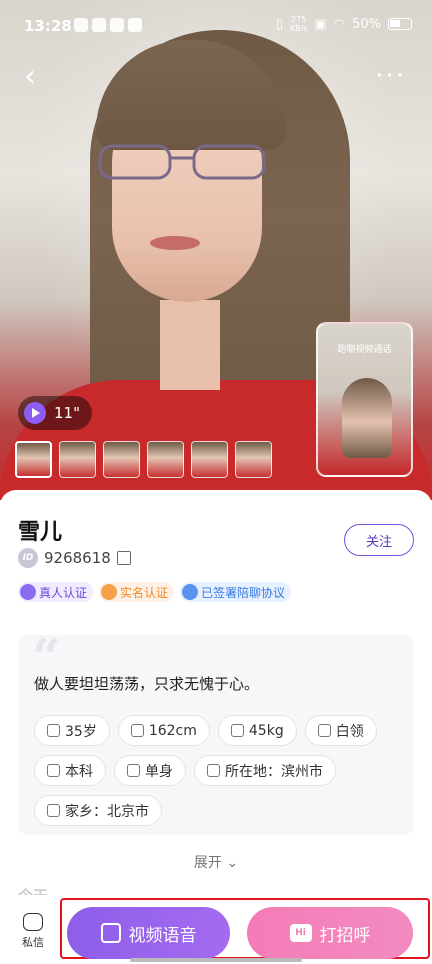 Image resolution: width=432 pixels, height=964 pixels. I want to click on chip-height: 162cm, so click(163, 730).